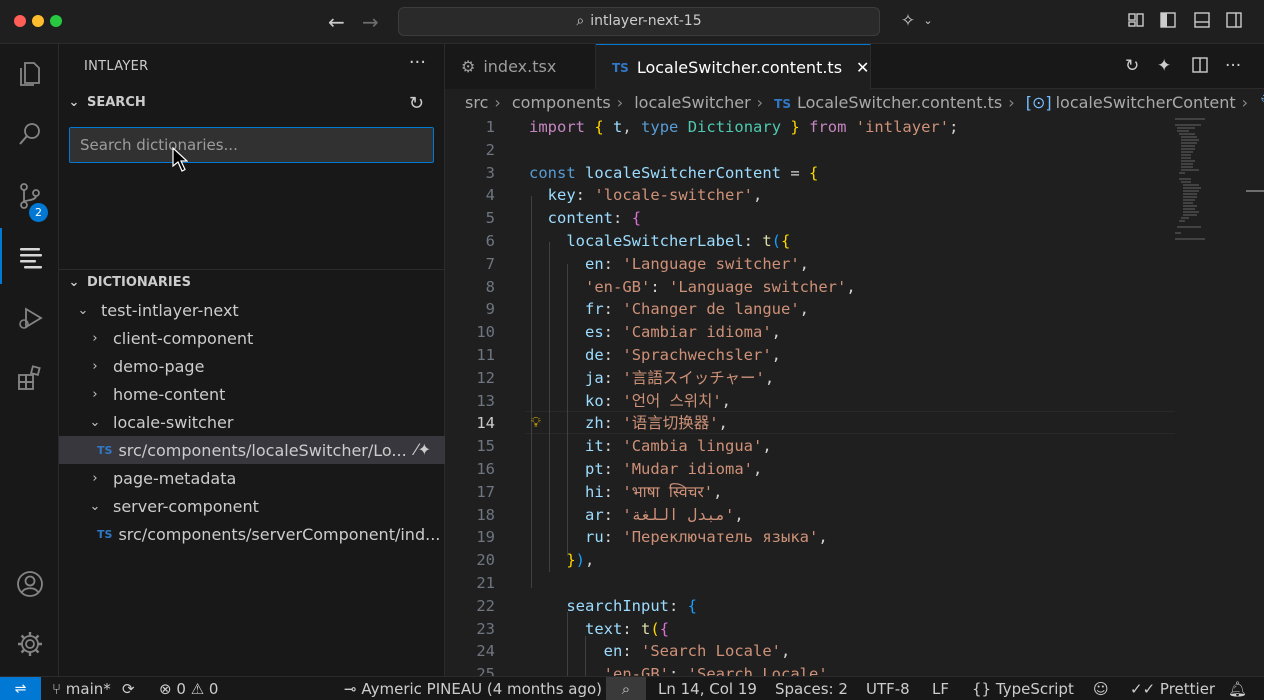  What do you see at coordinates (336, 22) in the screenshot?
I see `back-arrow-icon: ←` at bounding box center [336, 22].